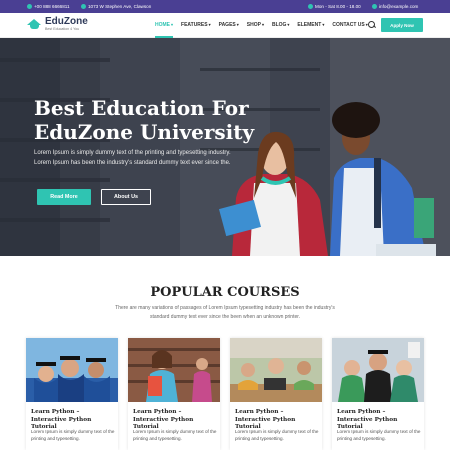  Describe the element at coordinates (338, 6) in the screenshot. I see `hours-text: Mon - Sat 8.00 - 18.00` at that location.